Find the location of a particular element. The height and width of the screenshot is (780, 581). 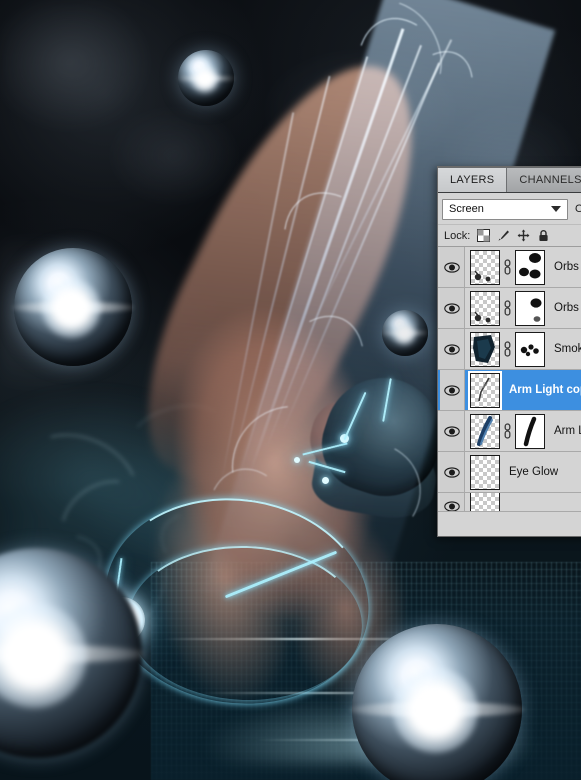

layer-name: Smoke is located at coordinates (563, 349).